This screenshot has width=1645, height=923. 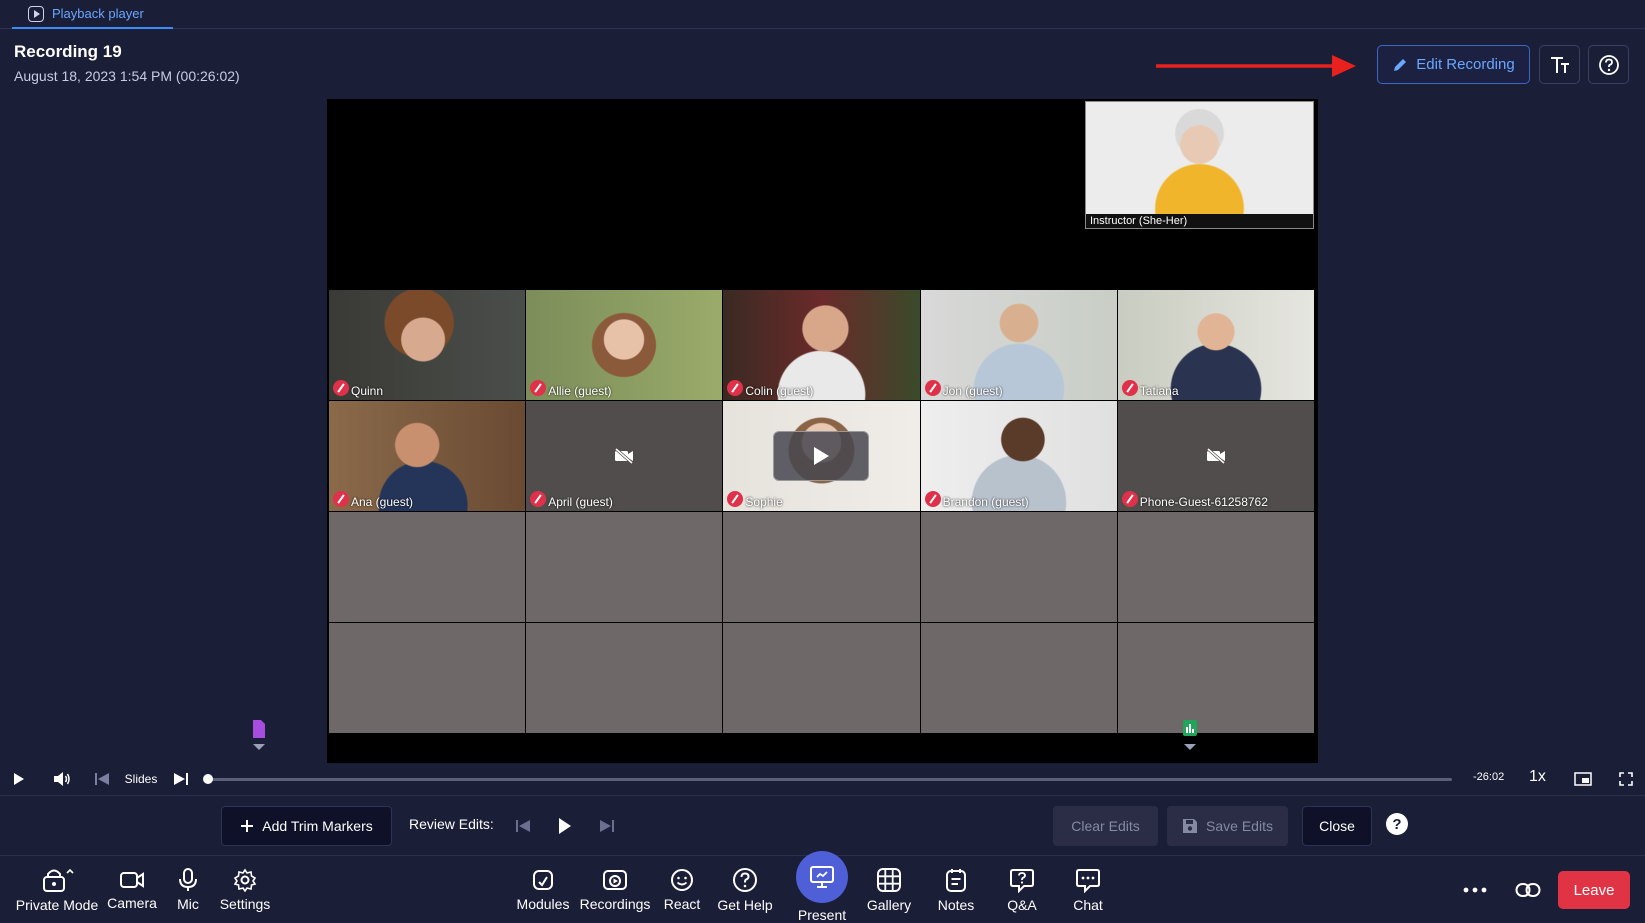 I want to click on close-button: Close, so click(x=1337, y=826).